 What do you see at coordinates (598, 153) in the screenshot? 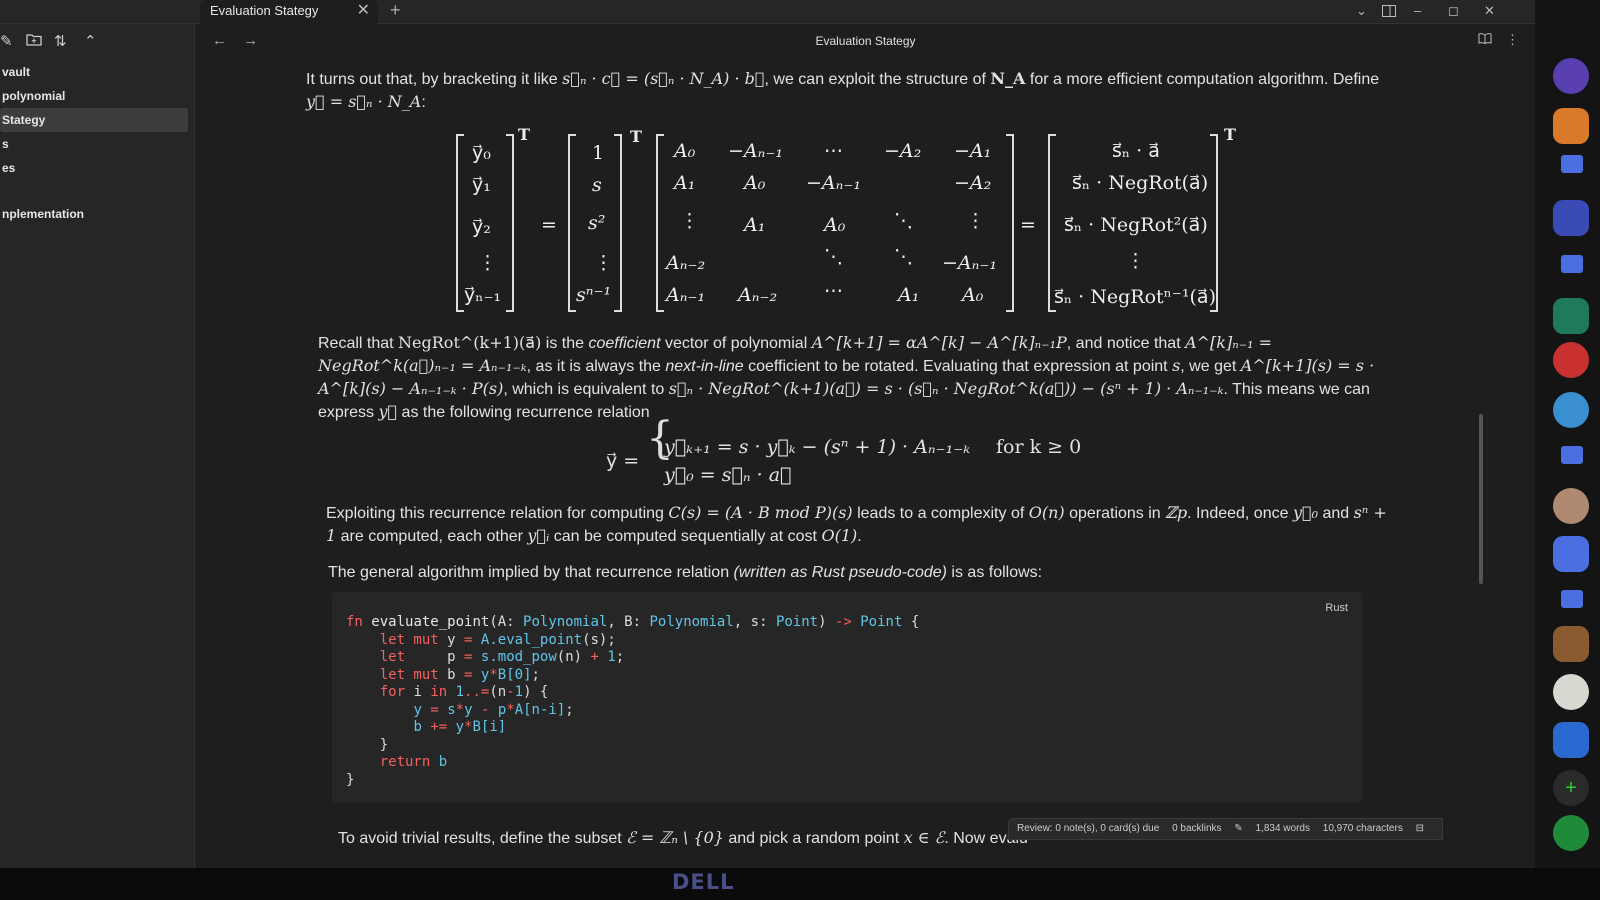
I see `matrix-cell: 1` at bounding box center [598, 153].